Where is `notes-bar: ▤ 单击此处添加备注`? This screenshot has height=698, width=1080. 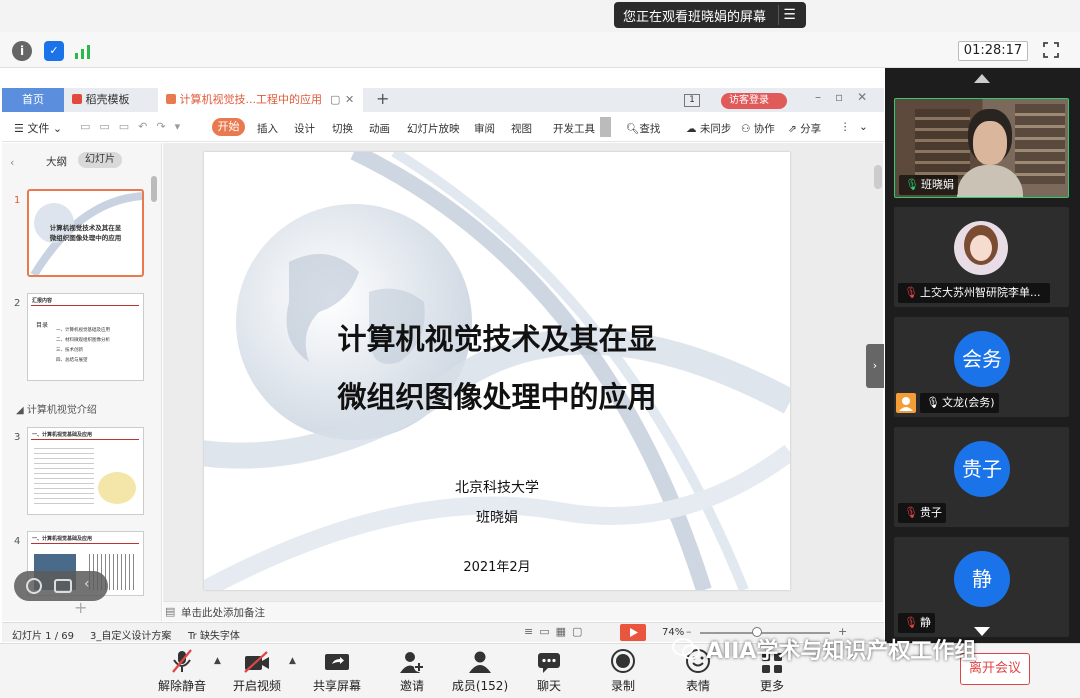 notes-bar: ▤ 单击此处添加备注 is located at coordinates (523, 611).